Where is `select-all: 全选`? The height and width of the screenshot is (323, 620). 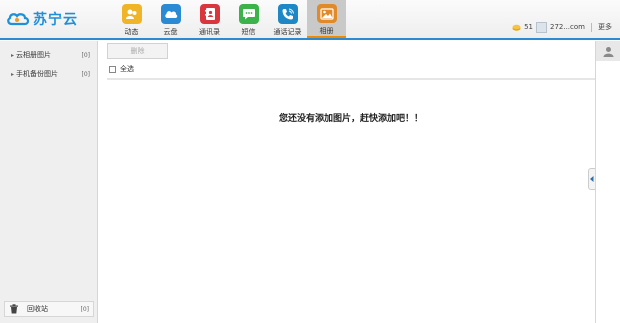 select-all: 全选 is located at coordinates (121, 69).